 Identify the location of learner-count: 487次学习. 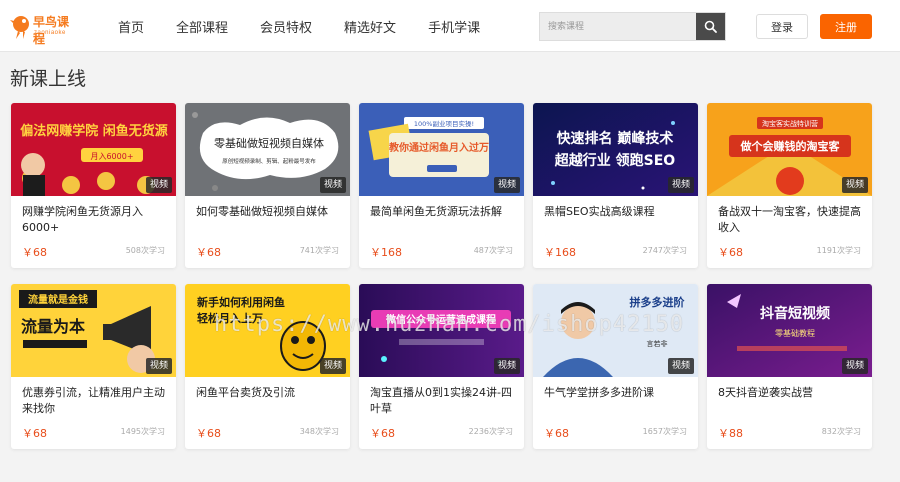
(493, 250).